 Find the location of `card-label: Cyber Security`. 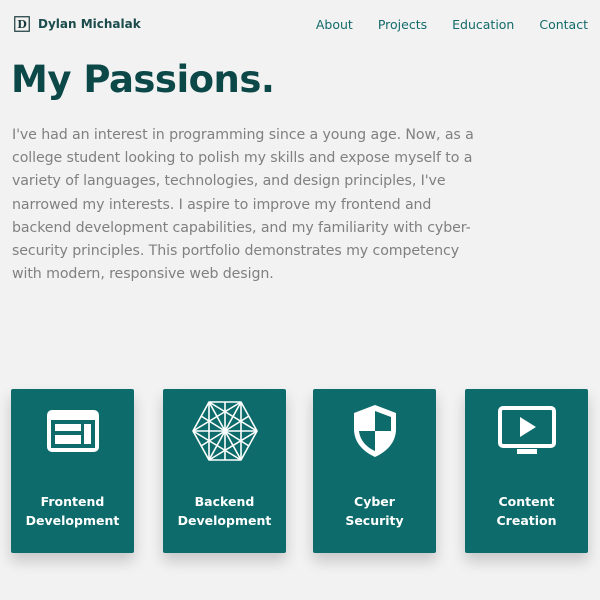

card-label: Cyber Security is located at coordinates (374, 511).